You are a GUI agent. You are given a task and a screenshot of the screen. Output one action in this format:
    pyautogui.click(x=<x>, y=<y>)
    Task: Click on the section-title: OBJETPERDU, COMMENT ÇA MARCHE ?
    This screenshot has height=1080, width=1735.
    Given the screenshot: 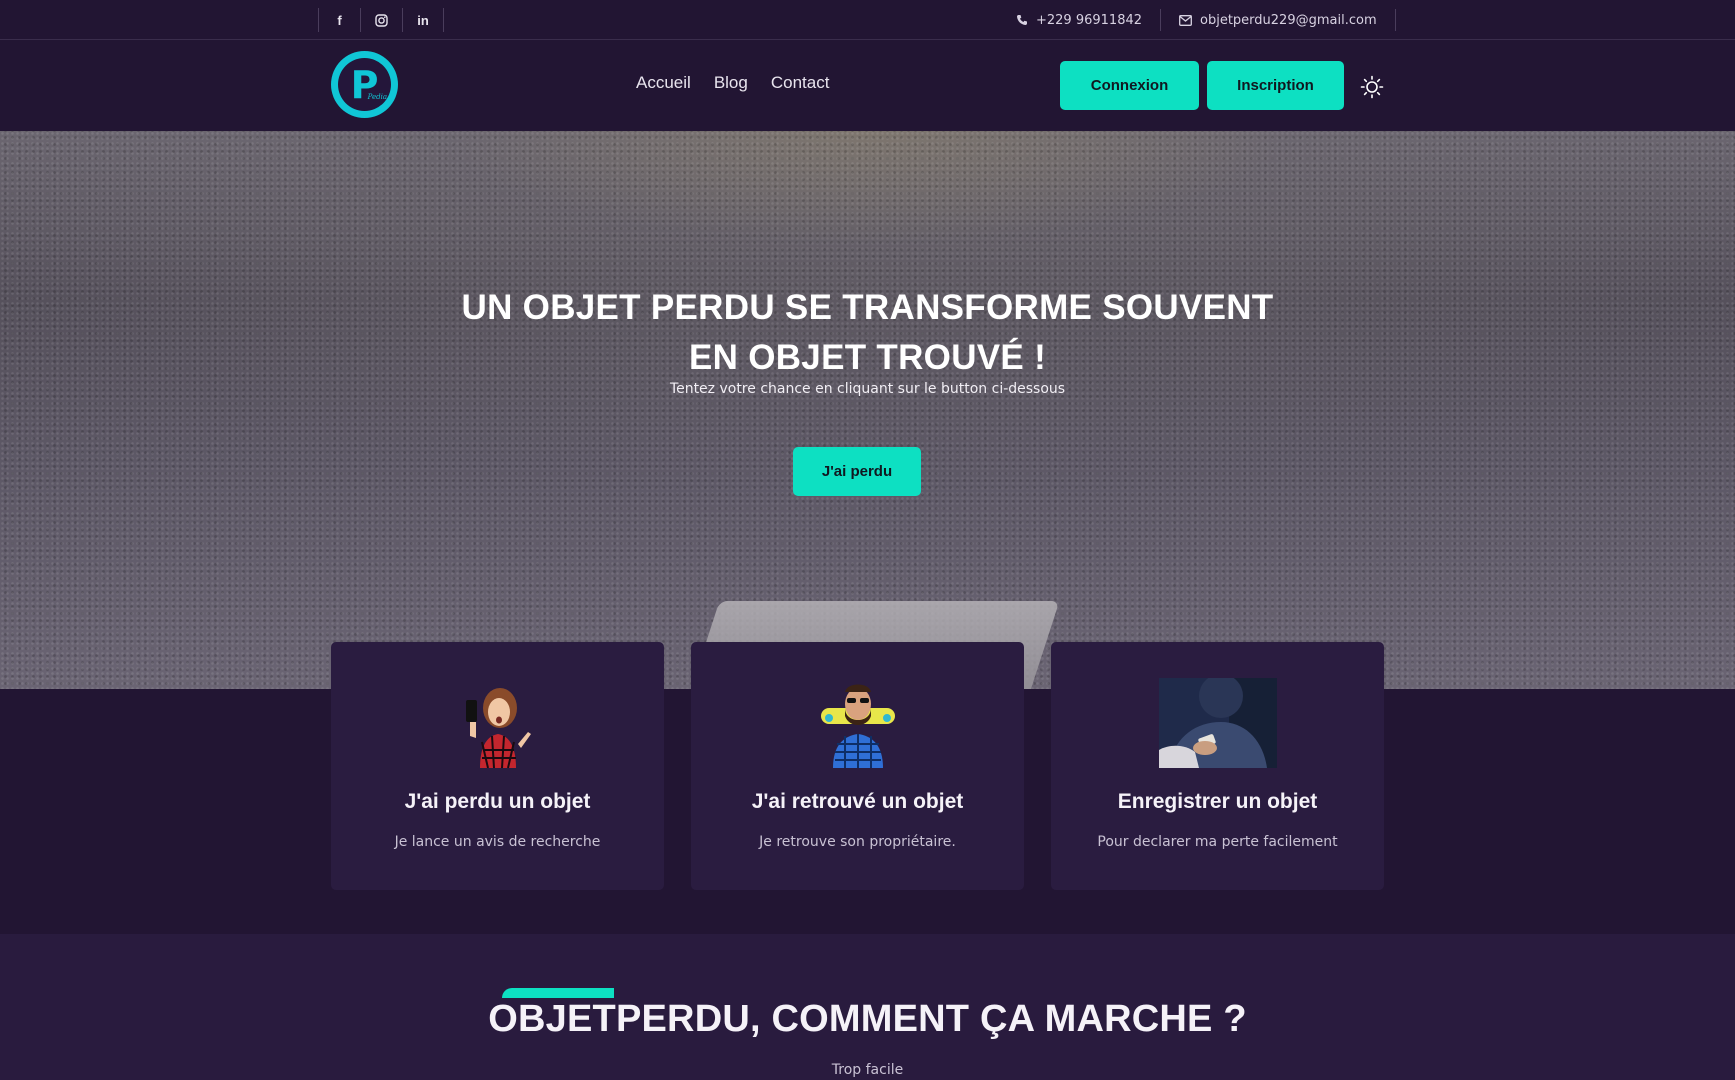 What is the action you would take?
    pyautogui.click(x=867, y=1019)
    